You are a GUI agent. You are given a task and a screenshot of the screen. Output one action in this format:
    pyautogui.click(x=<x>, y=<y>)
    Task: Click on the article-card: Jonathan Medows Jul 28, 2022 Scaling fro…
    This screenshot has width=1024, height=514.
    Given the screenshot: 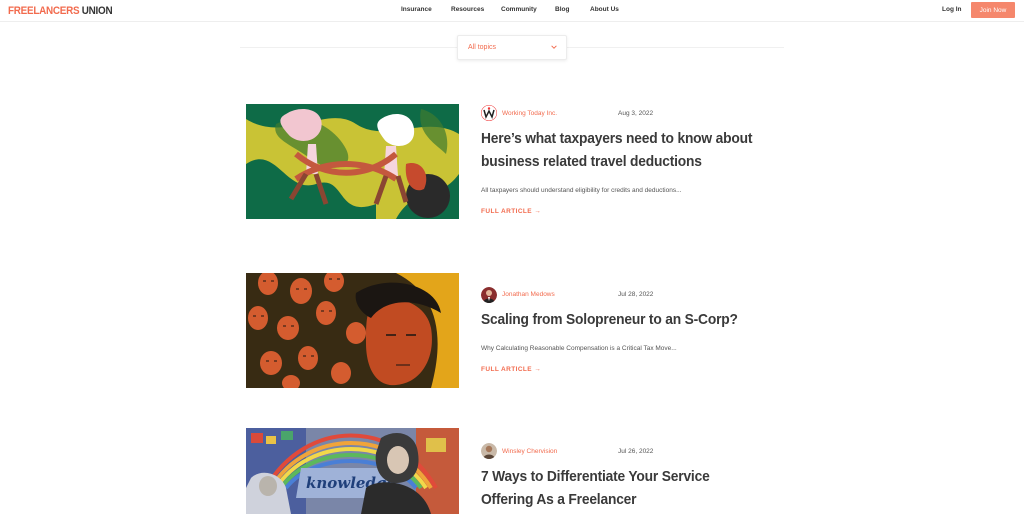 What is the action you would take?
    pyautogui.click(x=506, y=333)
    